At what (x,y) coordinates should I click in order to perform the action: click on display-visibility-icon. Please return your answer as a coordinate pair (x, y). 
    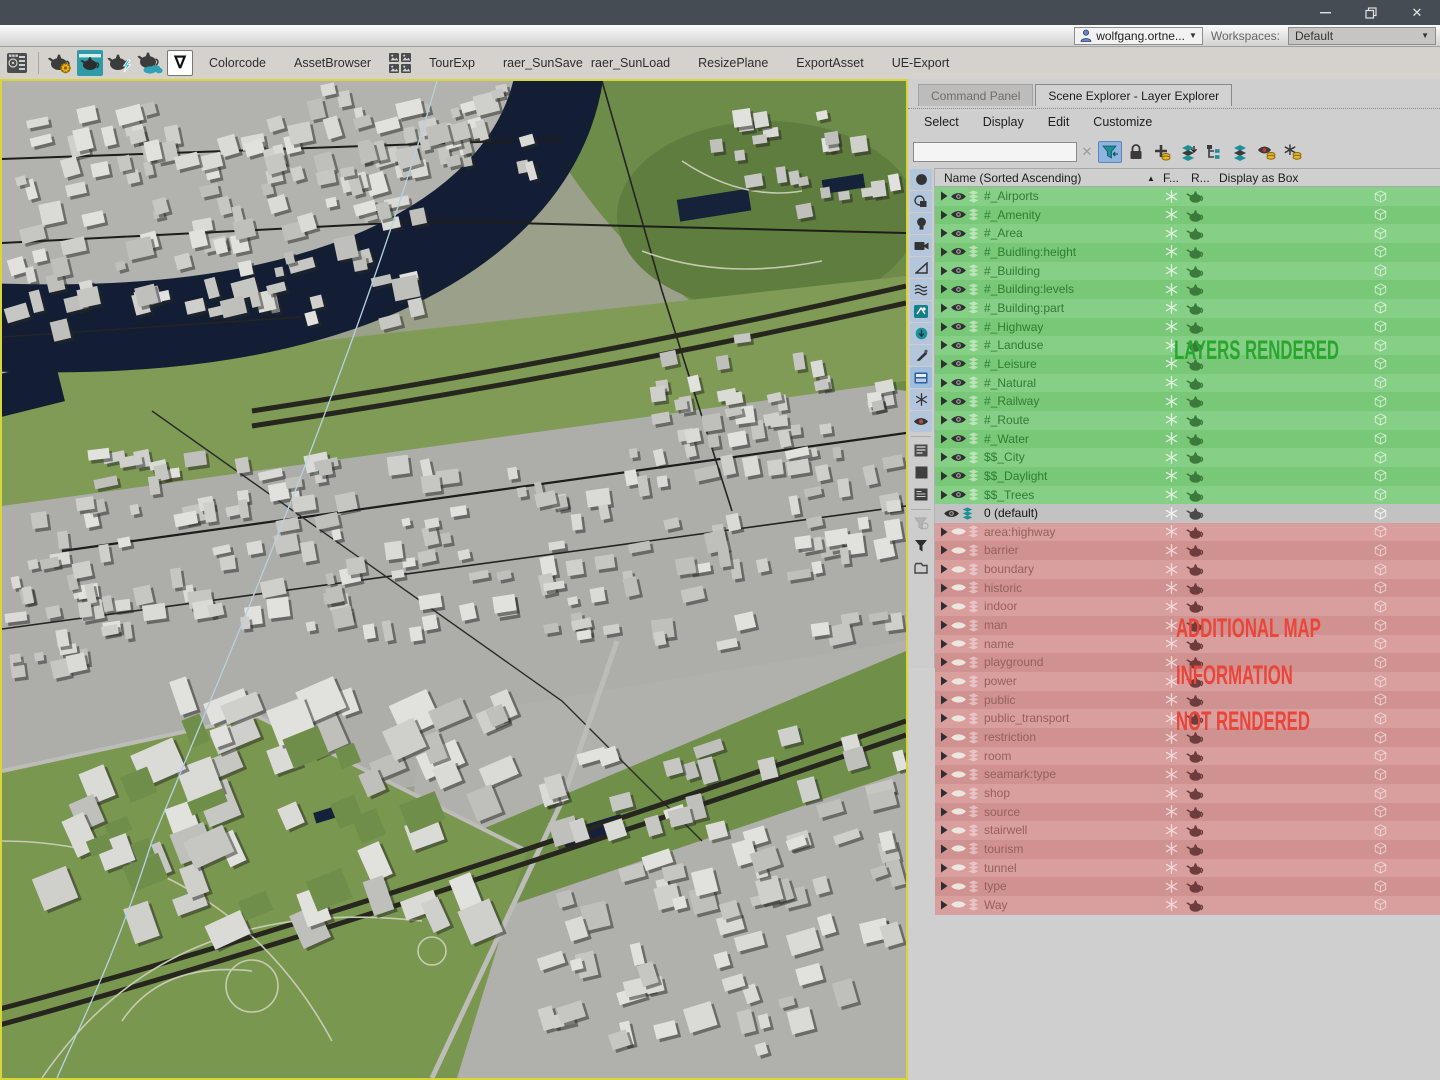
    Looking at the image, I should click on (921, 421).